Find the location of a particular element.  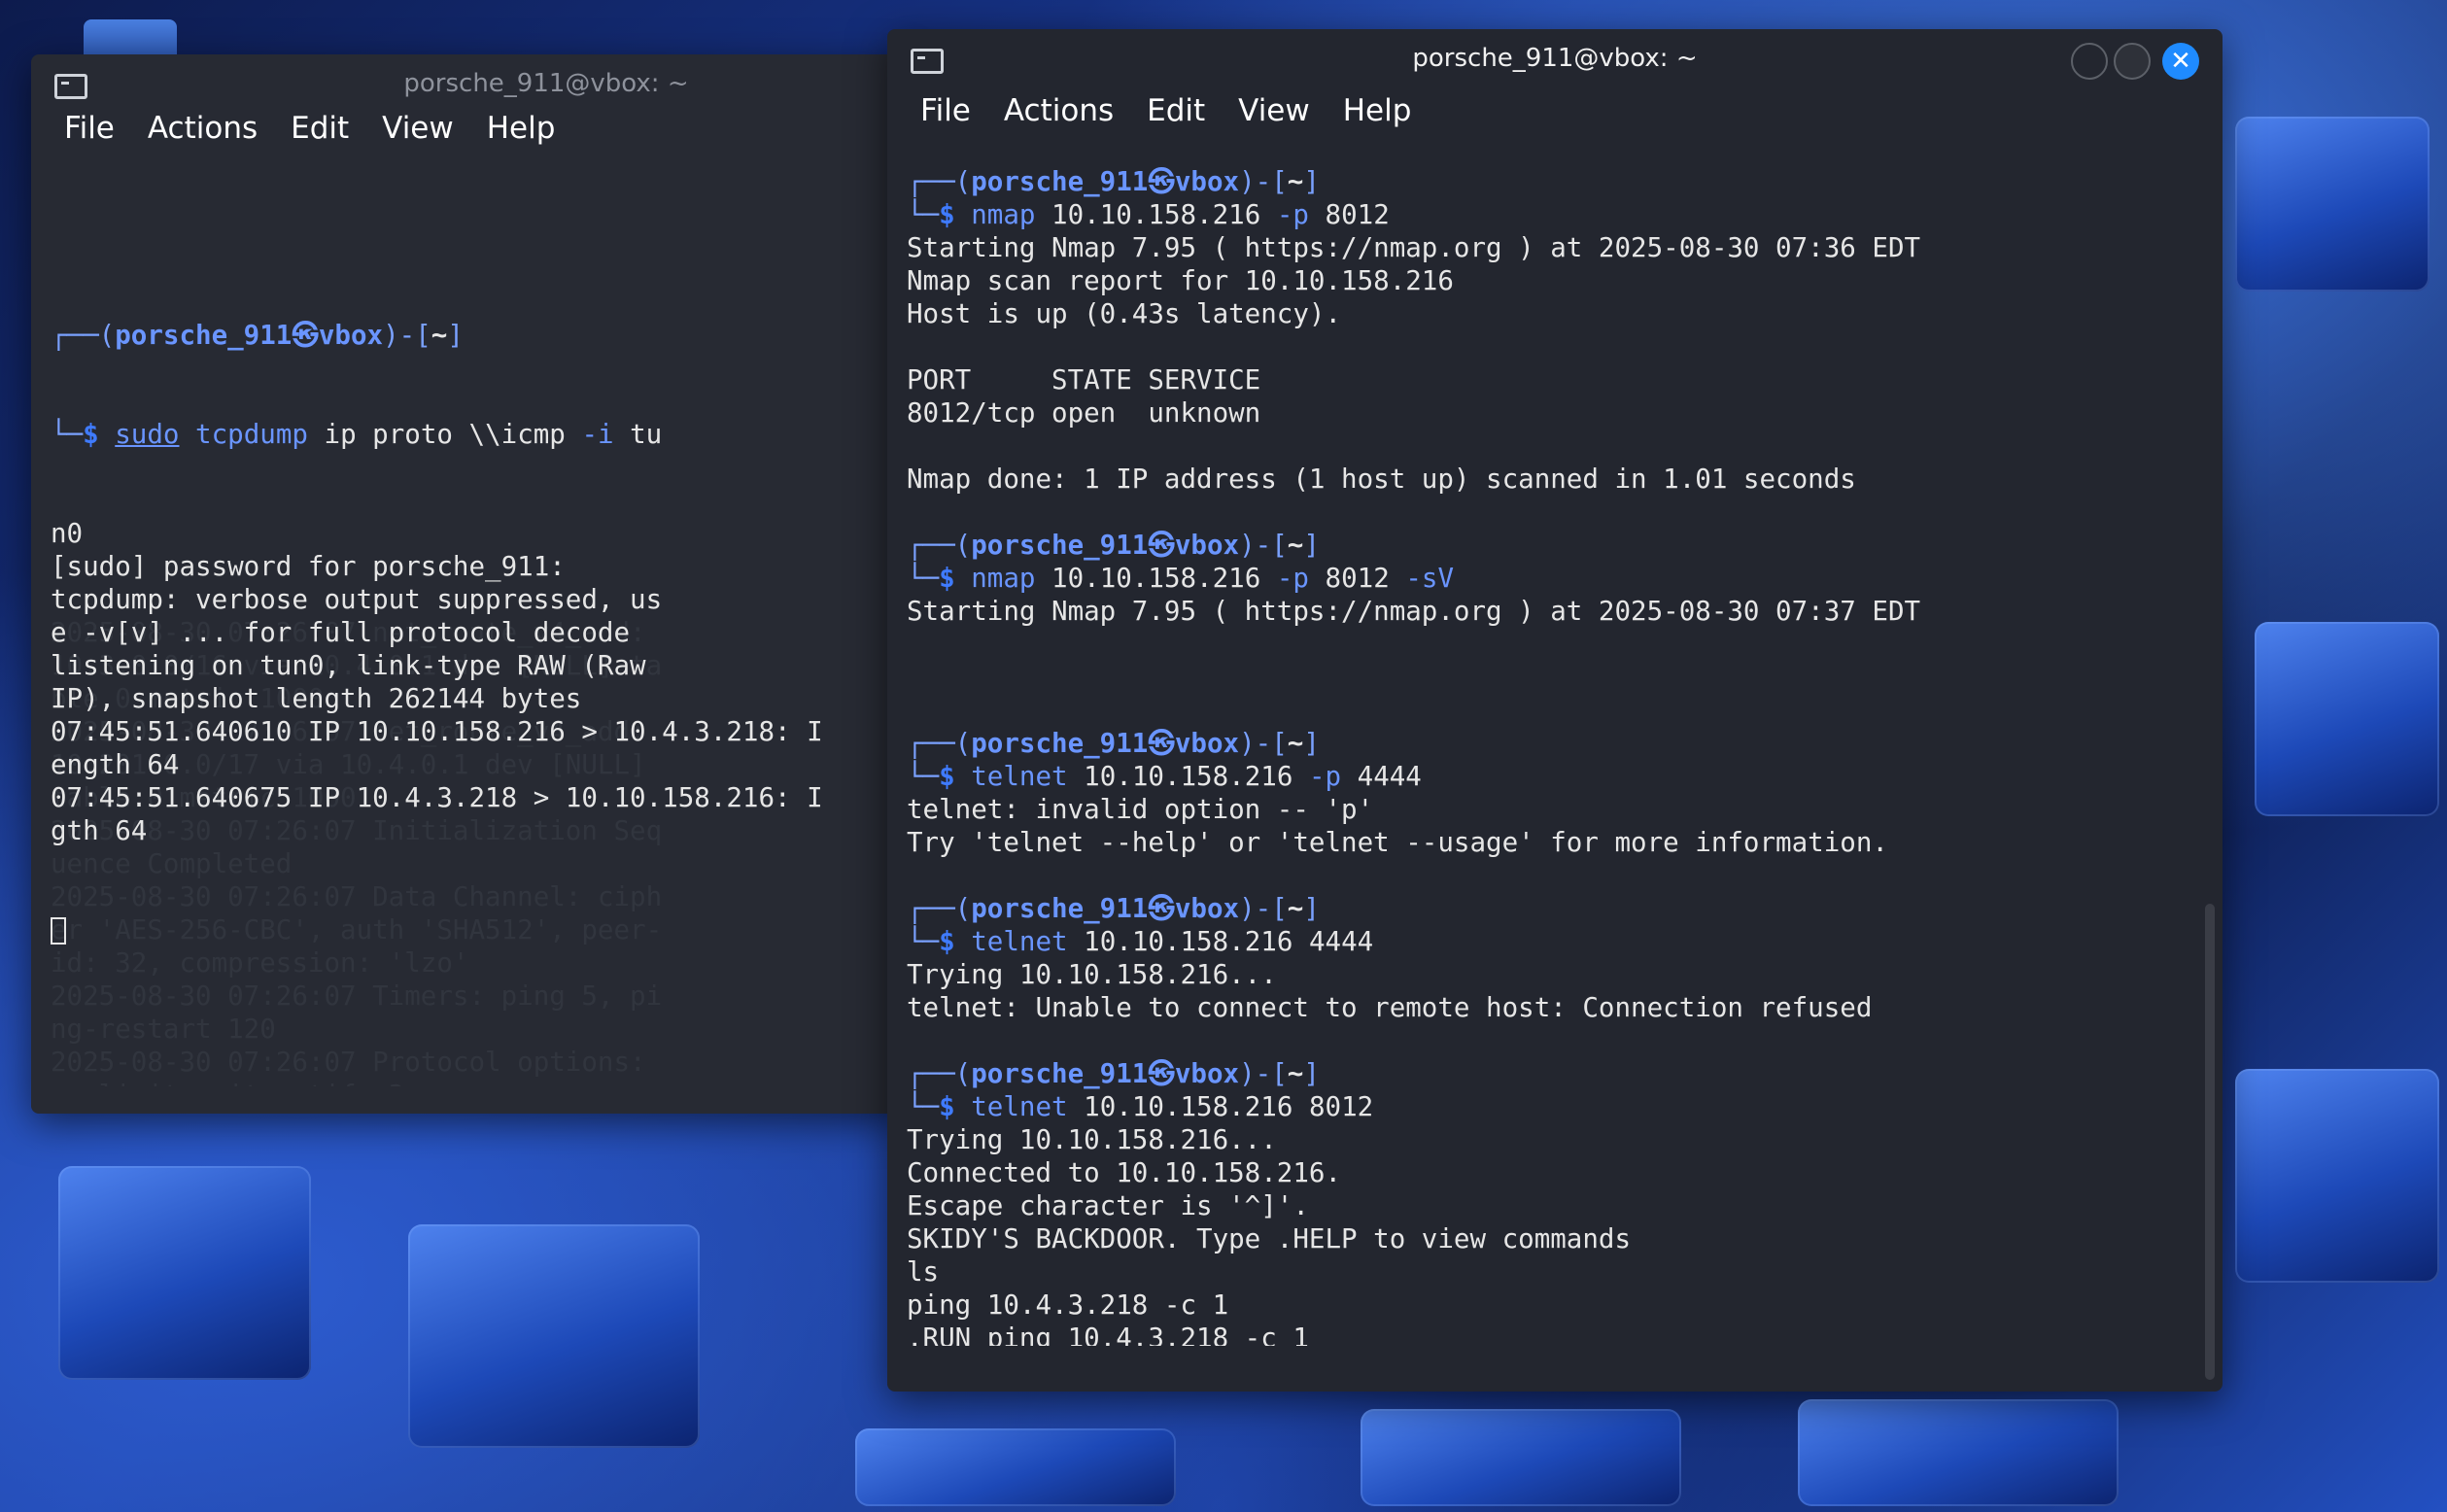

faded-line: explicit-exit-notify 3 is located at coordinates (356, 1082).